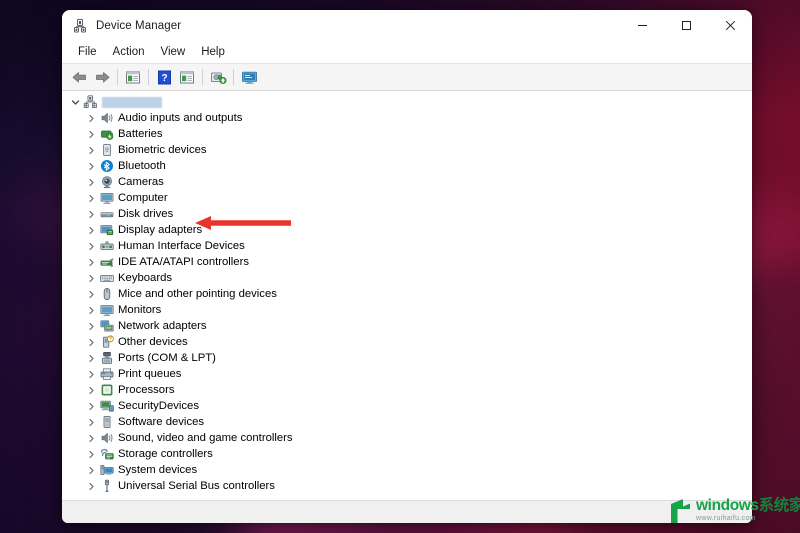 This screenshot has height=533, width=800. Describe the element at coordinates (162, 326) in the screenshot. I see `tree-item-label: Network adapters` at that location.